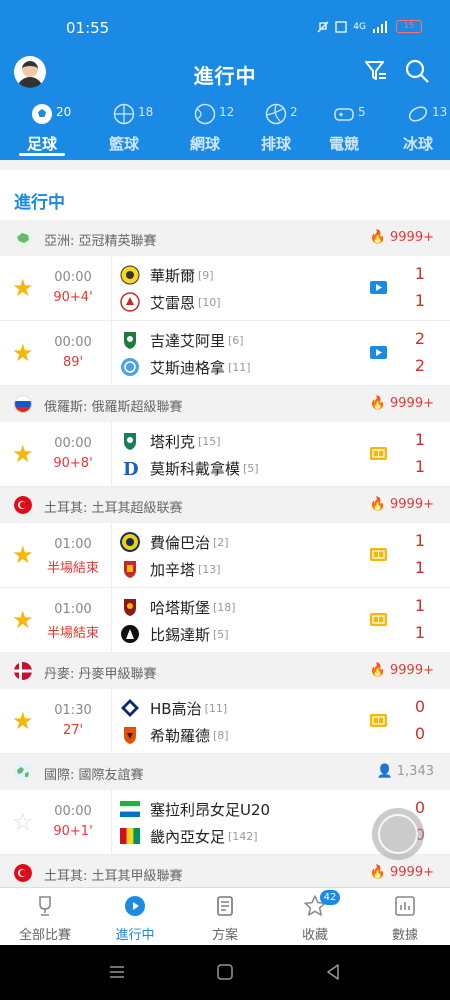  I want to click on team-name: 加辛塔, so click(173, 569).